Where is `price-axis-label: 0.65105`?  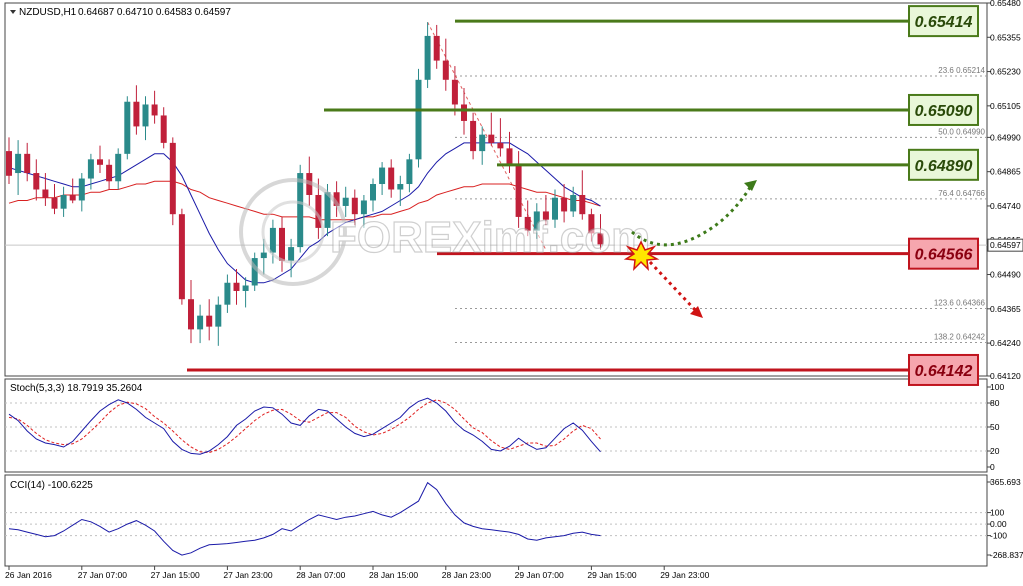
price-axis-label: 0.65105 is located at coordinates (1005, 106).